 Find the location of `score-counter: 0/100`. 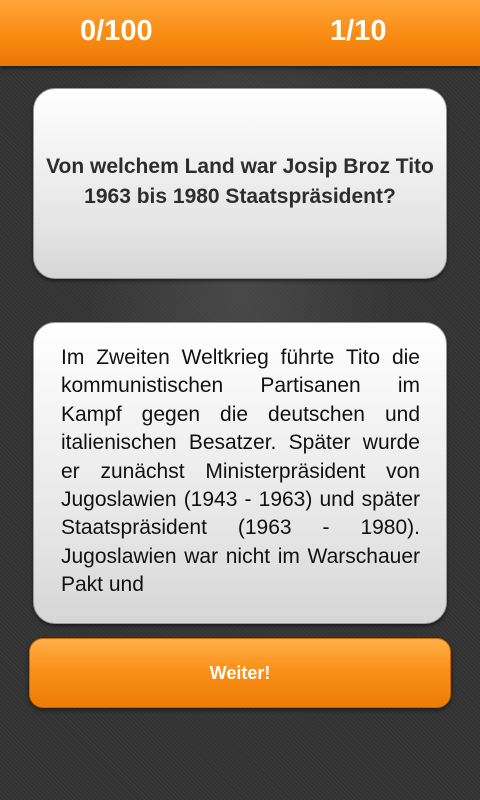

score-counter: 0/100 is located at coordinates (116, 31).